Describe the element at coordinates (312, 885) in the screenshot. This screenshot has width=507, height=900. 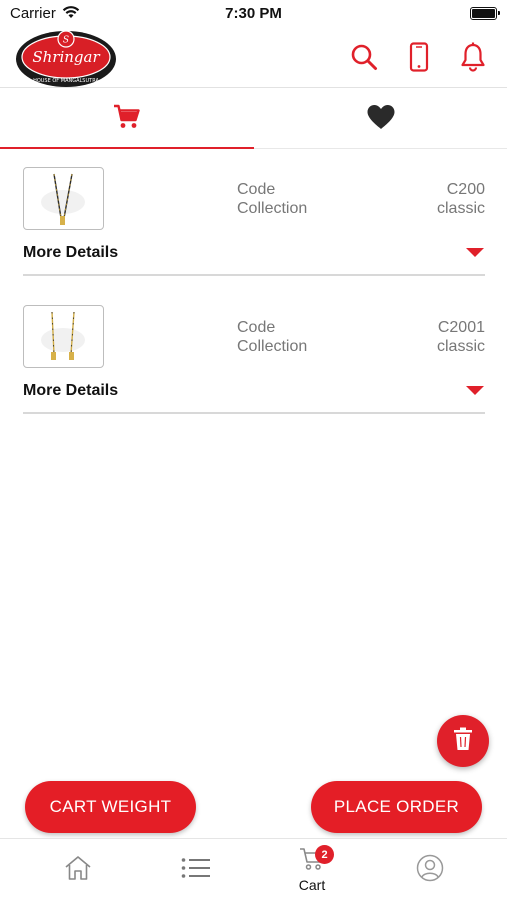
I see `nav-cart-label: Cart` at that location.